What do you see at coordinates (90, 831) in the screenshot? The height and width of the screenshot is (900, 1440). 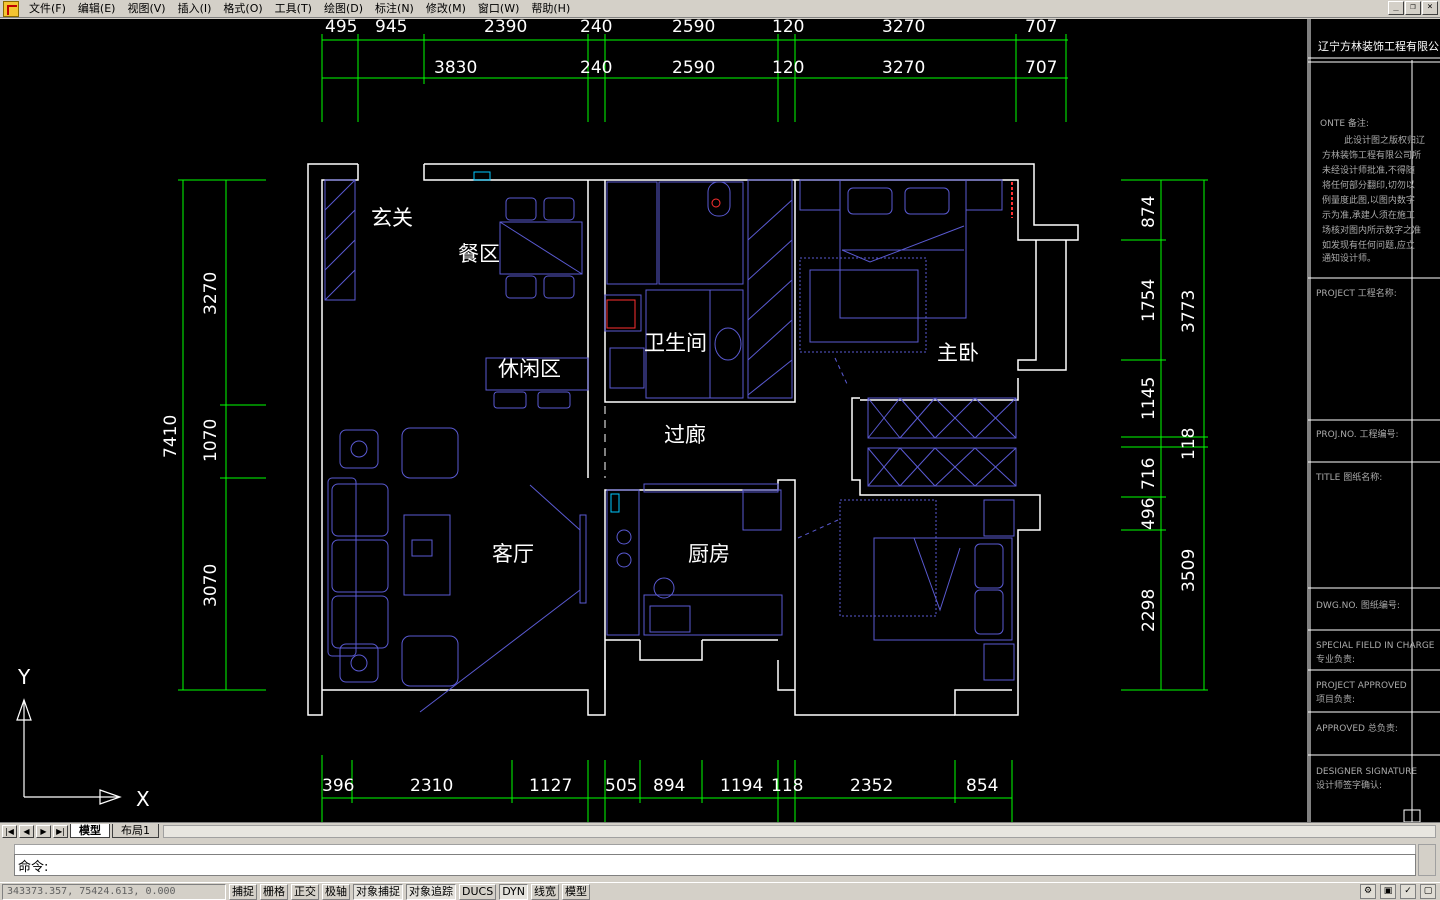 I see `tab-model: 模型` at bounding box center [90, 831].